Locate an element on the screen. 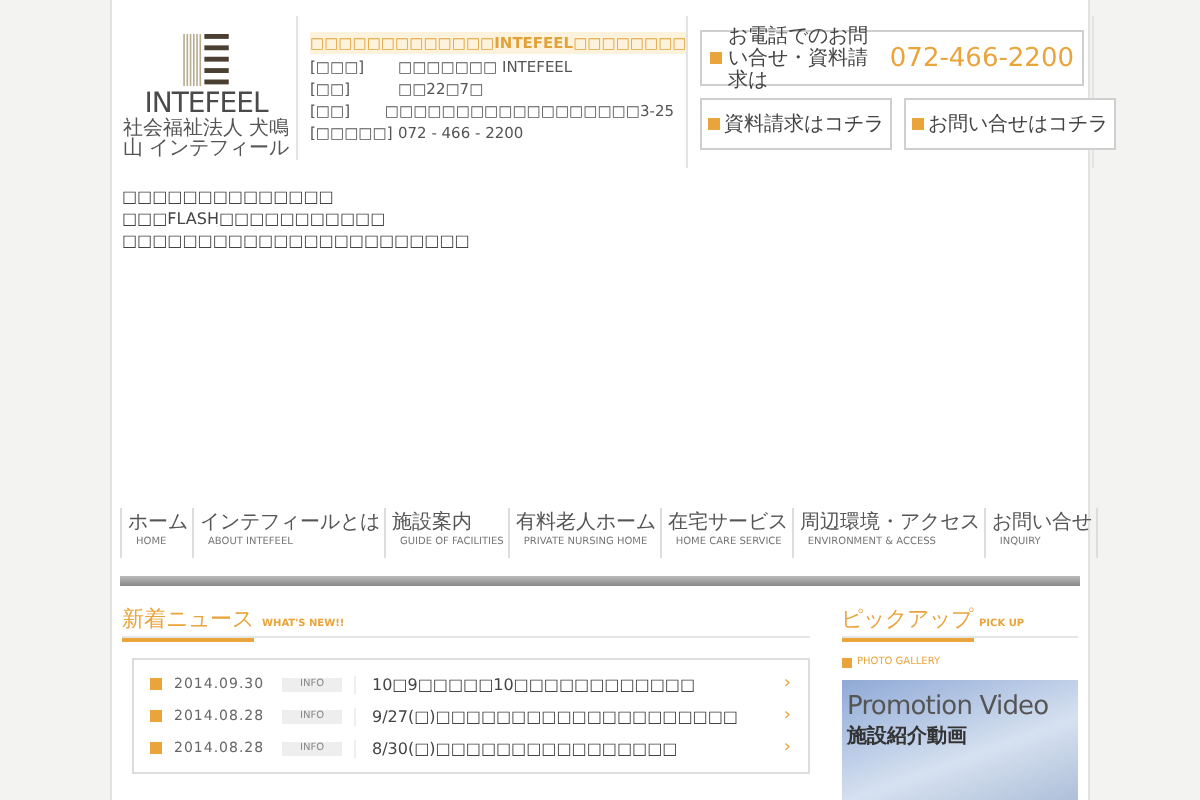 This screenshot has height=800, width=1200. contact-button: 資料請求はコチラ is located at coordinates (796, 124).